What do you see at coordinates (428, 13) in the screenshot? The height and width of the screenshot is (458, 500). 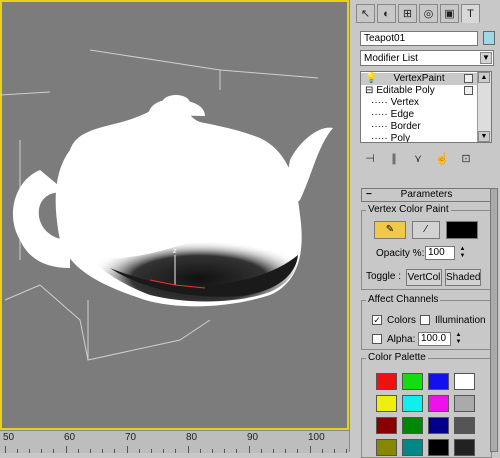 I see `motion-icon: ◎` at bounding box center [428, 13].